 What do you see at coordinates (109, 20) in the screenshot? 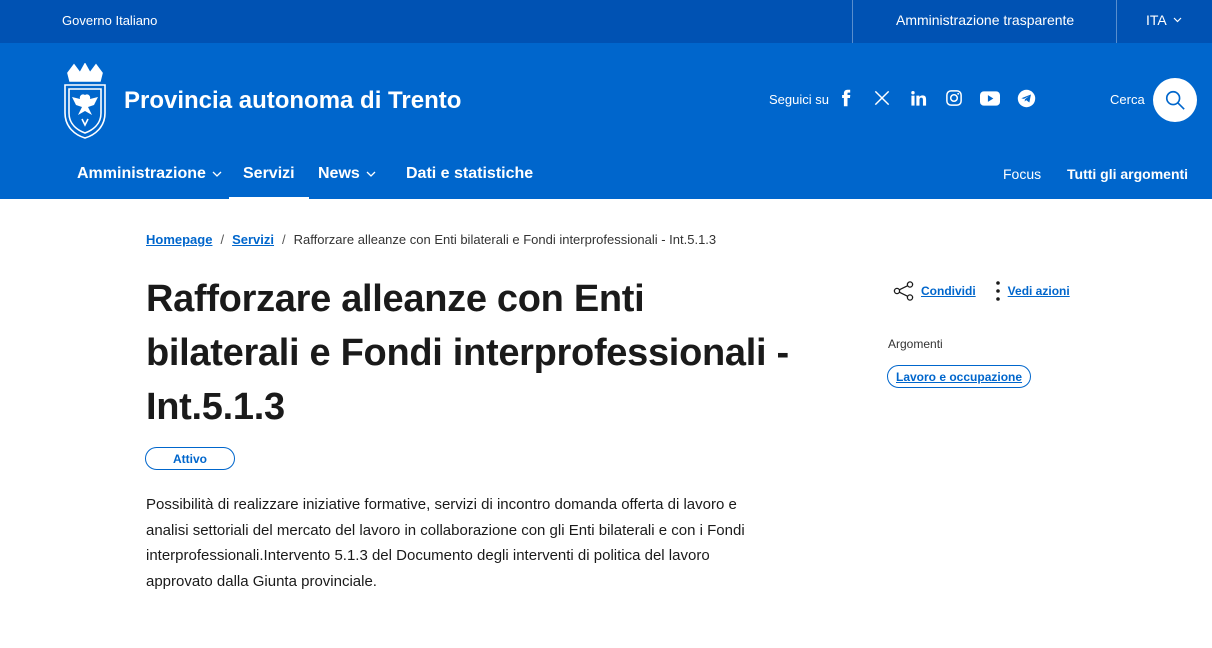
I see `gov-link: Governo Italiano` at bounding box center [109, 20].